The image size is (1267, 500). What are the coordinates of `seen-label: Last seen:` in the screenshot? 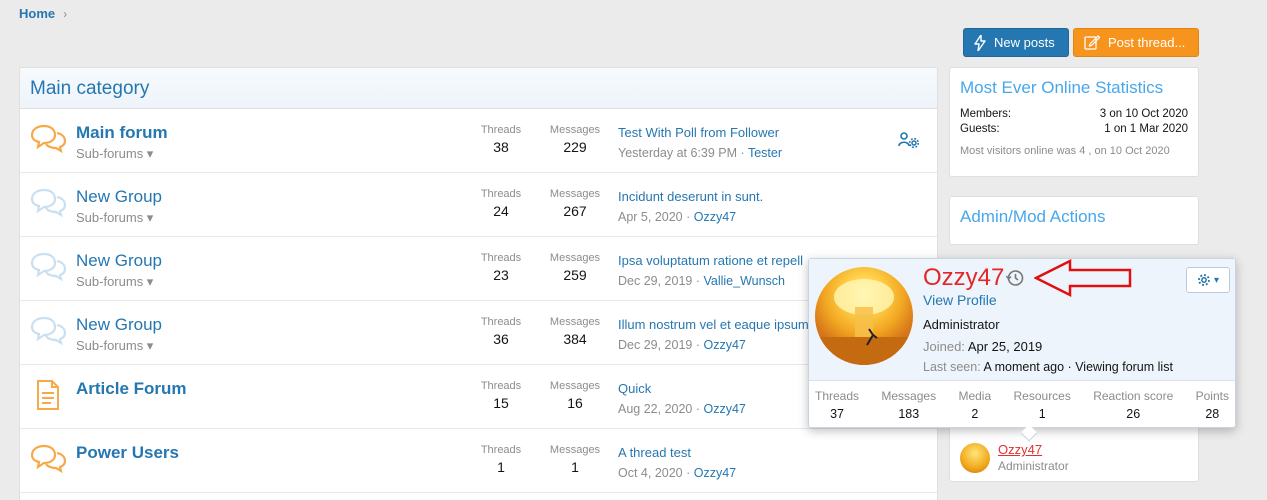 It's located at (952, 367).